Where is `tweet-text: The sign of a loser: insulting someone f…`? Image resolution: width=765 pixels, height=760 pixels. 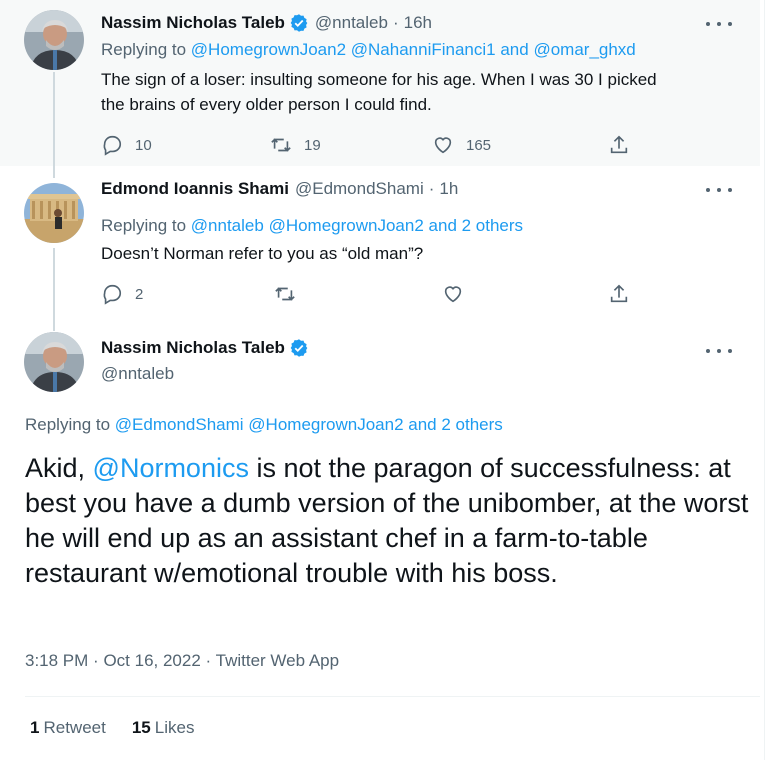
tweet-text: The sign of a loser: insulting someone f… is located at coordinates (421, 92).